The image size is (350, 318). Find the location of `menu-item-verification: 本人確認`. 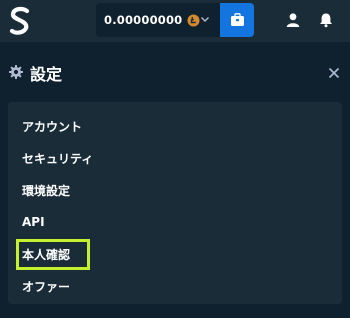

menu-item-verification: 本人確認 is located at coordinates (53, 254).